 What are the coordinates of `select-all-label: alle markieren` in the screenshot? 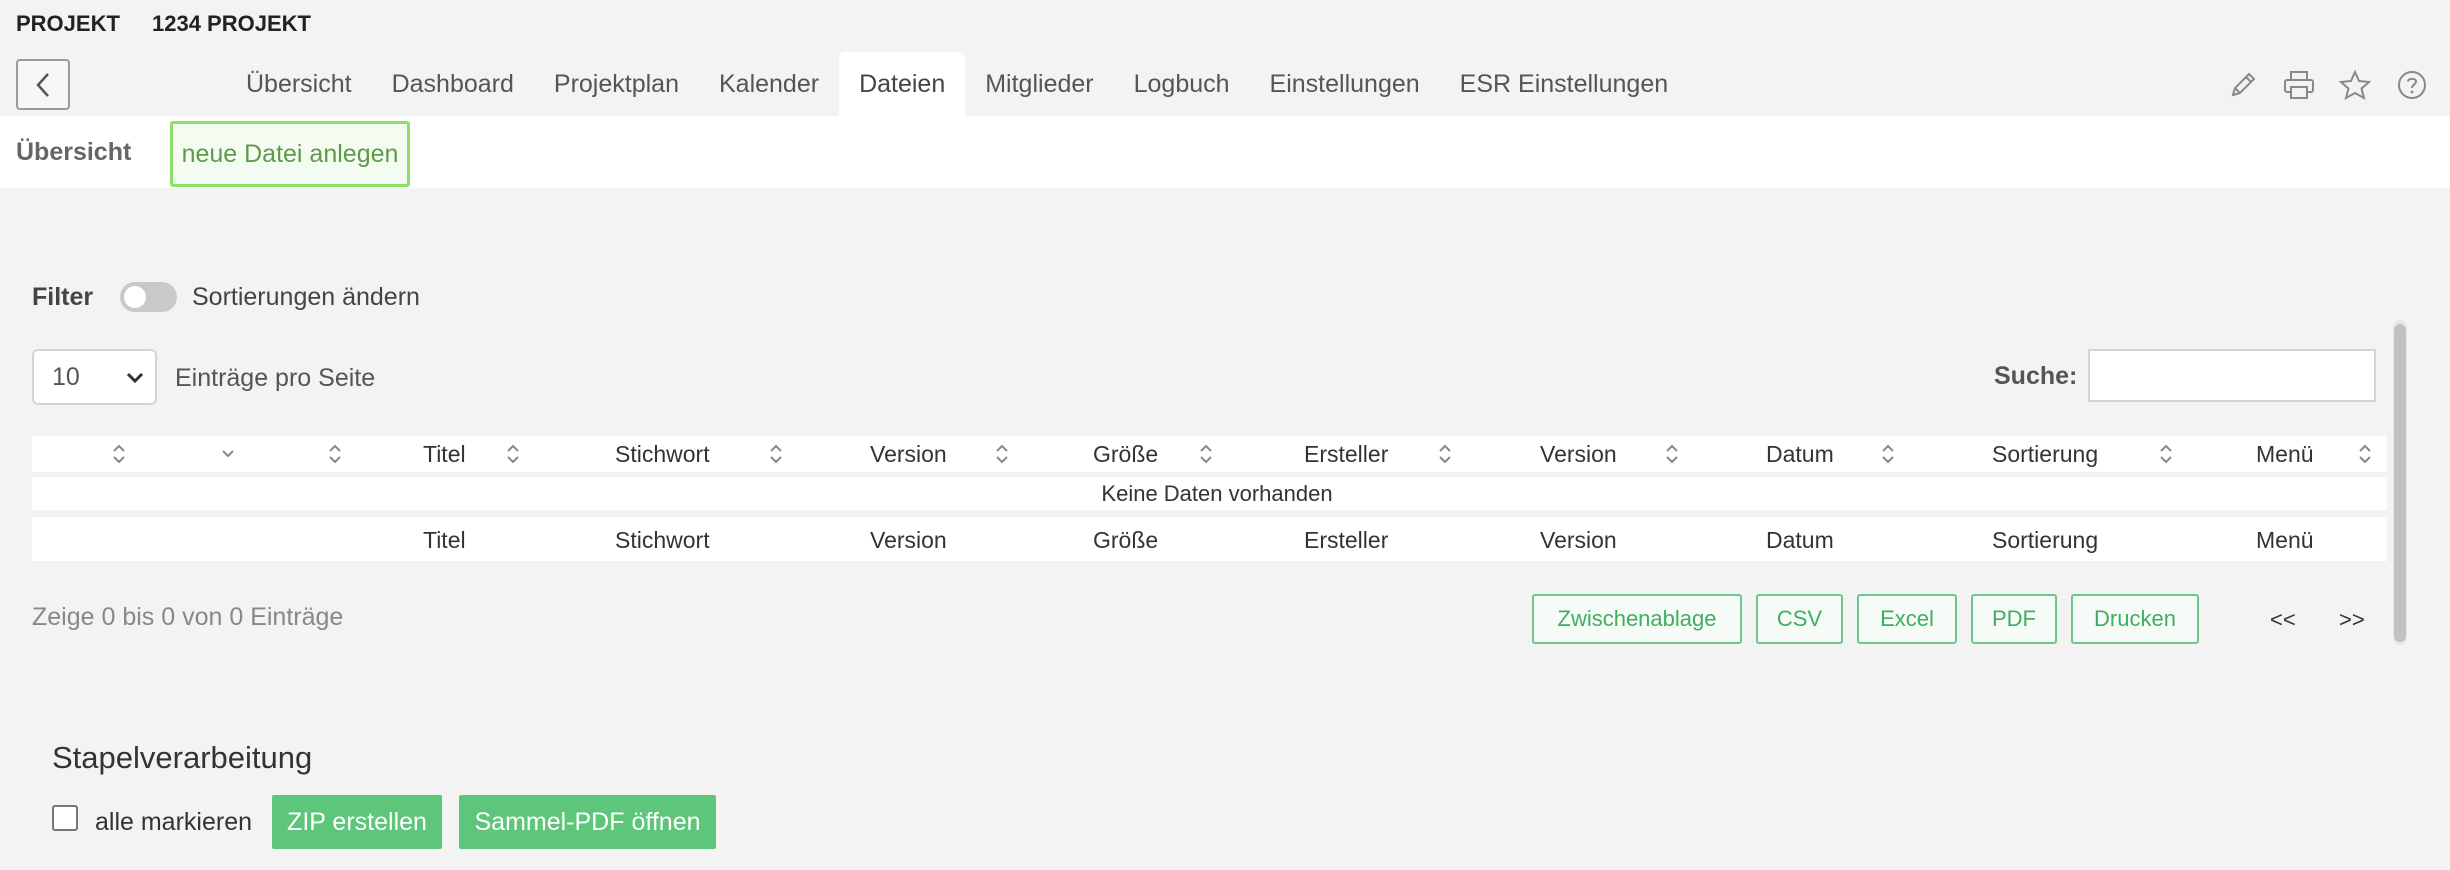 It's located at (173, 822).